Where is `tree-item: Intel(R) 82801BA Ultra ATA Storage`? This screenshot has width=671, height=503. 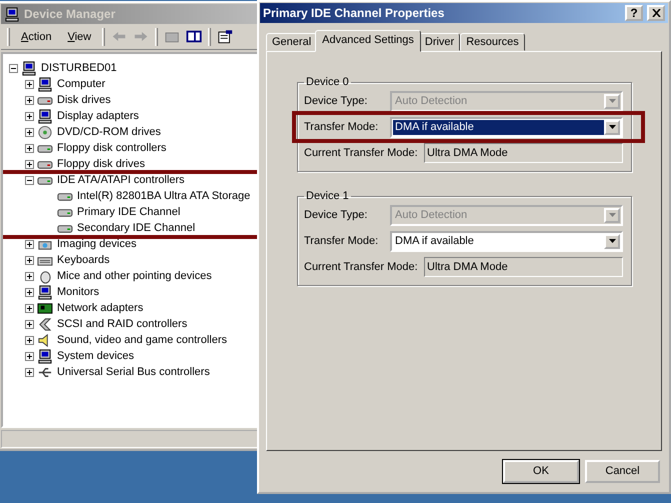 tree-item: Intel(R) 82801BA Ultra ATA Storage is located at coordinates (164, 196).